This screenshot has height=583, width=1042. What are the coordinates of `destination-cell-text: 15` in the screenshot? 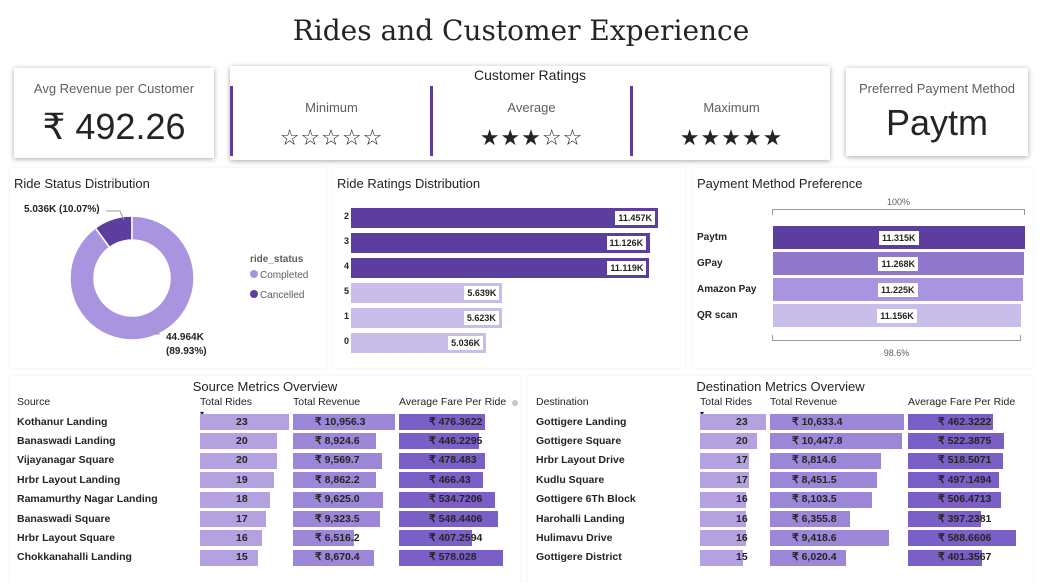 It's located at (742, 557).